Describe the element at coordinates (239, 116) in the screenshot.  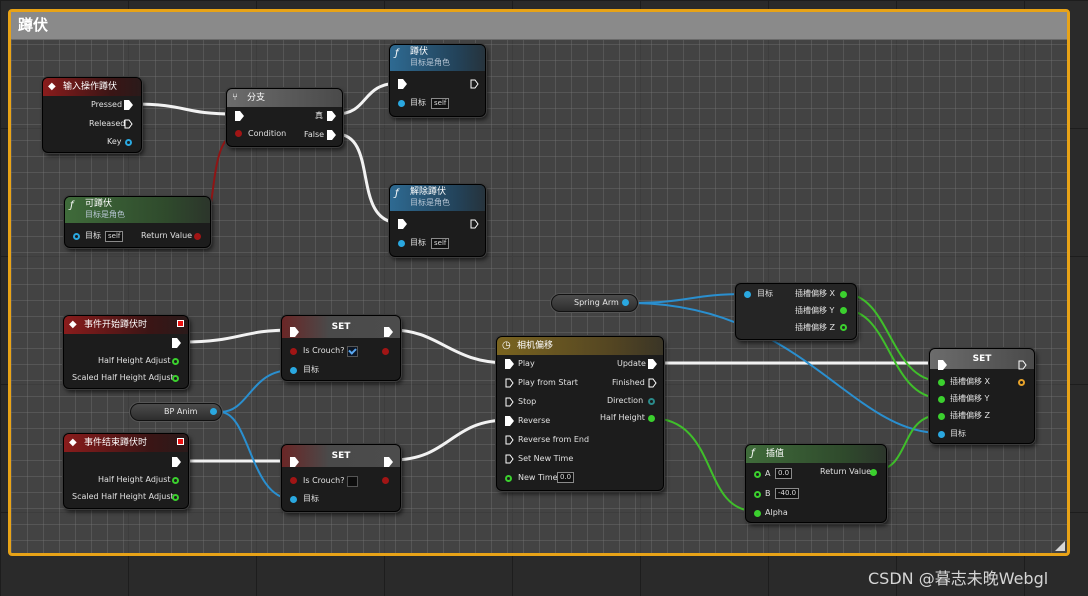
I see `branch-exec-in` at that location.